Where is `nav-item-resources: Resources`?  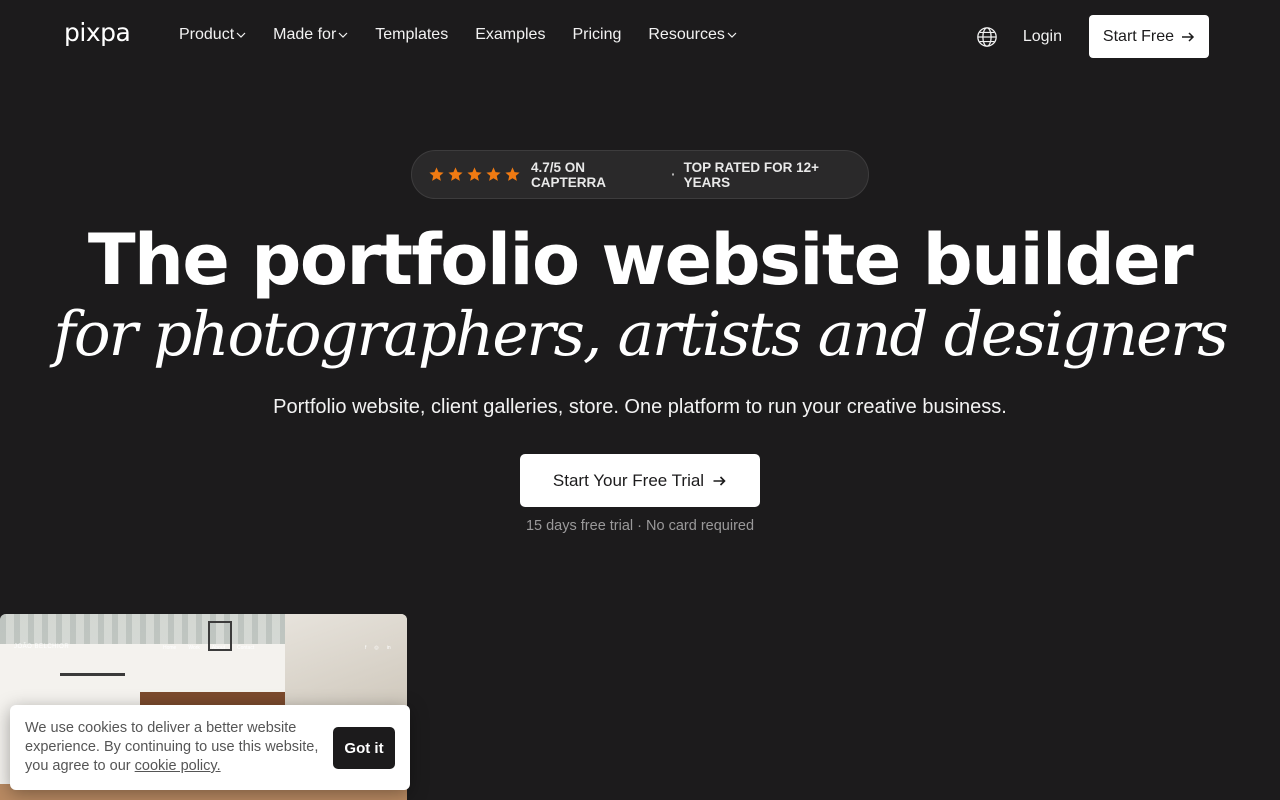
nav-item-resources: Resources is located at coordinates (692, 35).